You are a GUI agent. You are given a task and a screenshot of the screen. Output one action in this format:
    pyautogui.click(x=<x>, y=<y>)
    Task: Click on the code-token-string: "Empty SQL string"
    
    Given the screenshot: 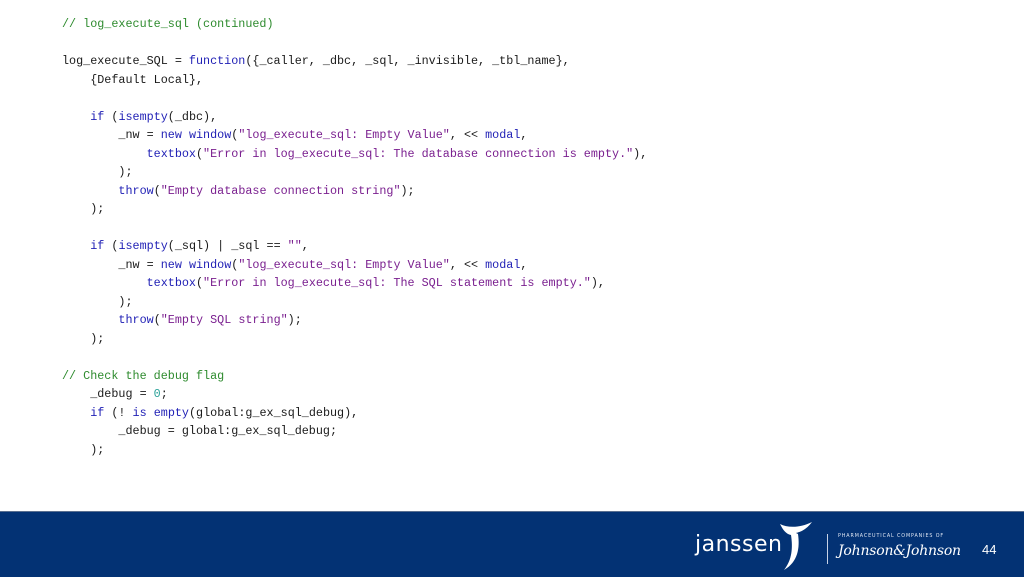 What is the action you would take?
    pyautogui.click(x=224, y=320)
    